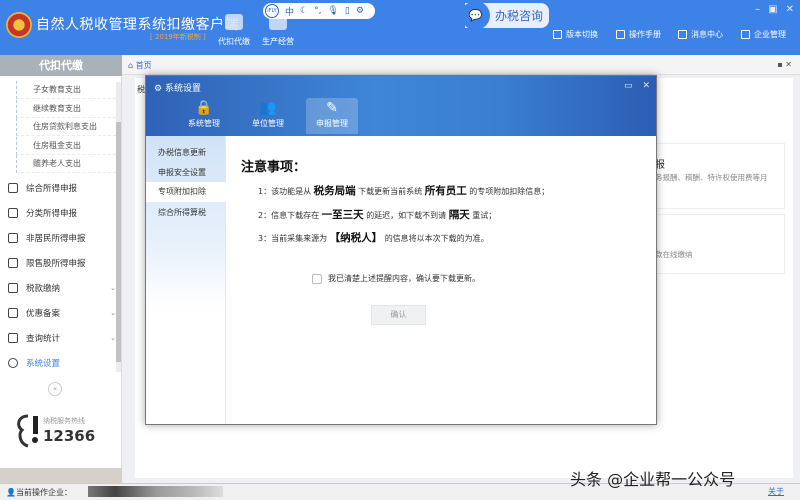  I want to click on notice-line-2: 2：信息下载存在 一至三天 的延迟，如下载不到请 隔天 重试；, so click(377, 215).